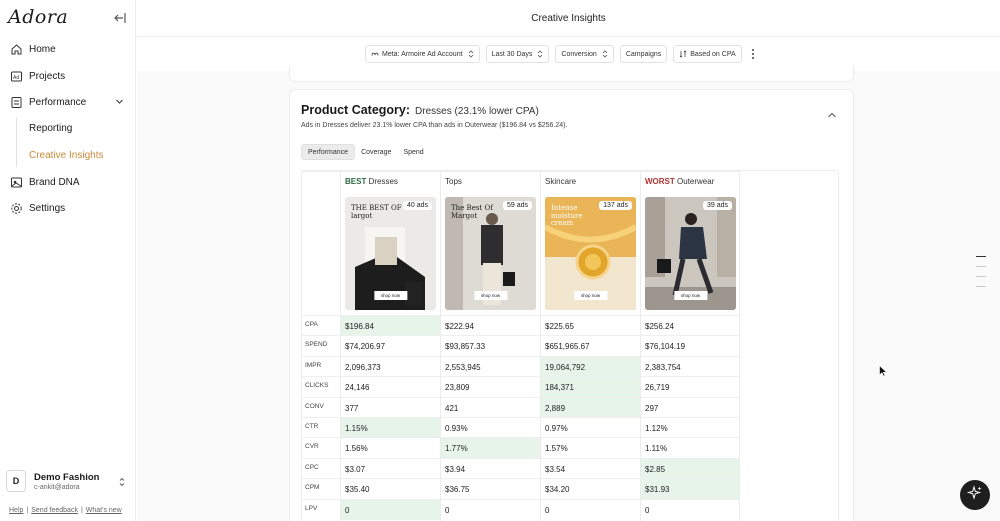  What do you see at coordinates (16, 142) in the screenshot?
I see `submenu-divider` at bounding box center [16, 142].